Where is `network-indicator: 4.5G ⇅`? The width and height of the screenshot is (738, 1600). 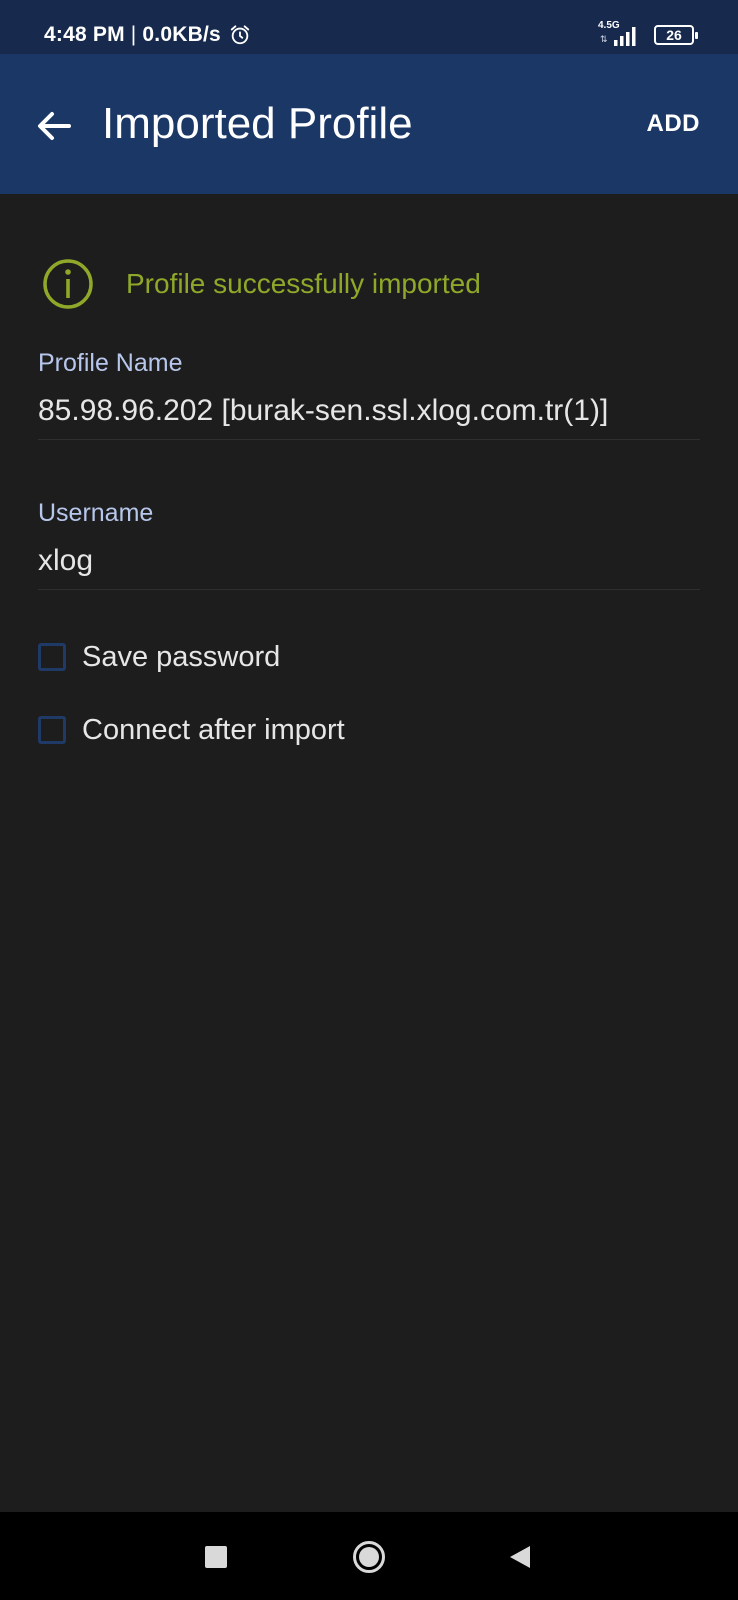
network-indicator: 4.5G ⇅ is located at coordinates (619, 34).